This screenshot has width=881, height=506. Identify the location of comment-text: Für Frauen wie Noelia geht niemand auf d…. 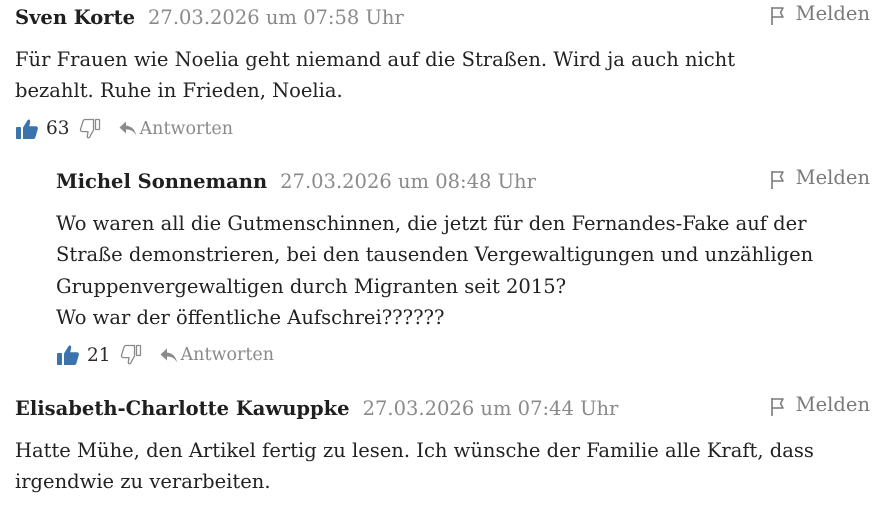
(442, 75).